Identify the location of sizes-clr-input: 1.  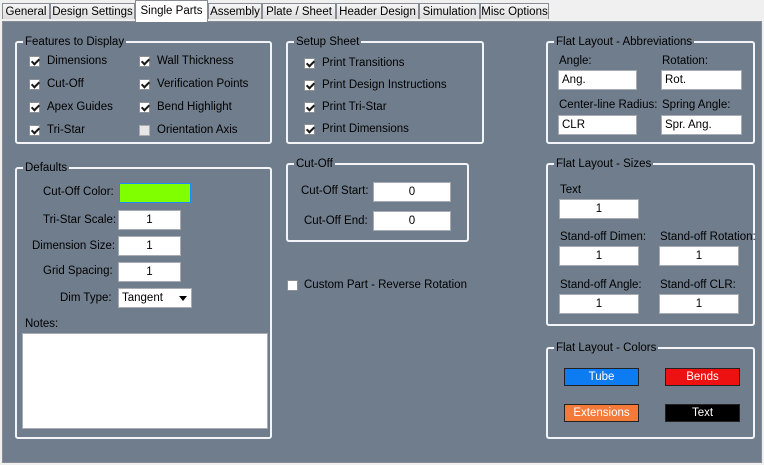
(699, 304).